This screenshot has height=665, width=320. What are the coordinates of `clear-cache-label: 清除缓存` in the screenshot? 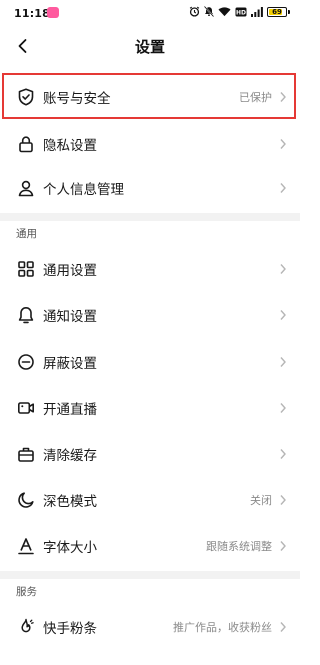 It's located at (70, 455).